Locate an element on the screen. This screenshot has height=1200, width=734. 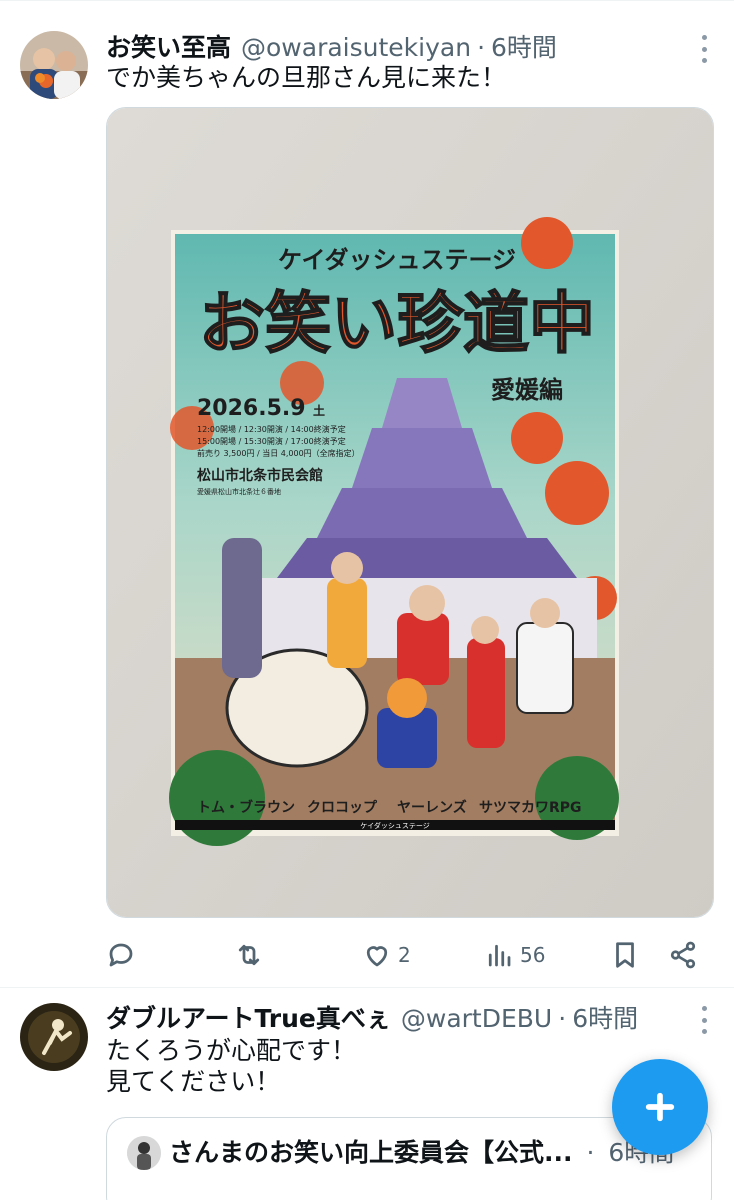
poster-footer: ケイダッシュステージ is located at coordinates (394, 825).